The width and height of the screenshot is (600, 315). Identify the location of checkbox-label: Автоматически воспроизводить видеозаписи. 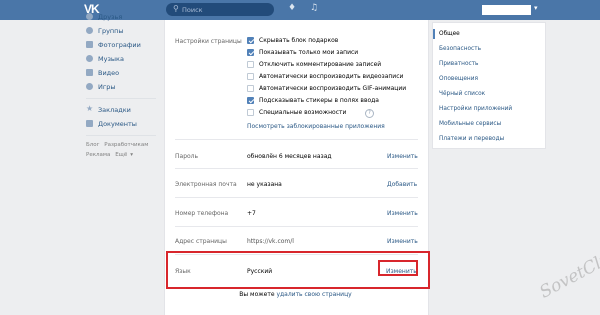
(331, 76).